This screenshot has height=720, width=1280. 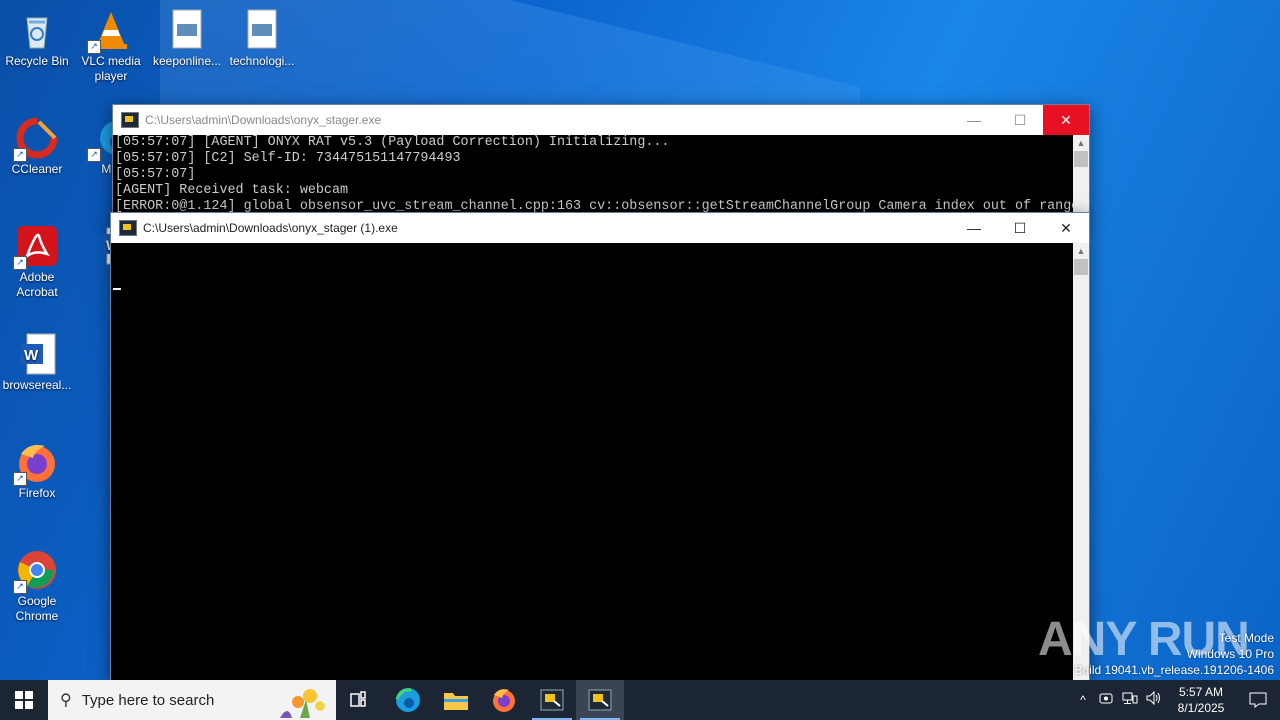 I want to click on desktop-icon-recycle-bin: Recycle Bin, so click(x=37, y=38).